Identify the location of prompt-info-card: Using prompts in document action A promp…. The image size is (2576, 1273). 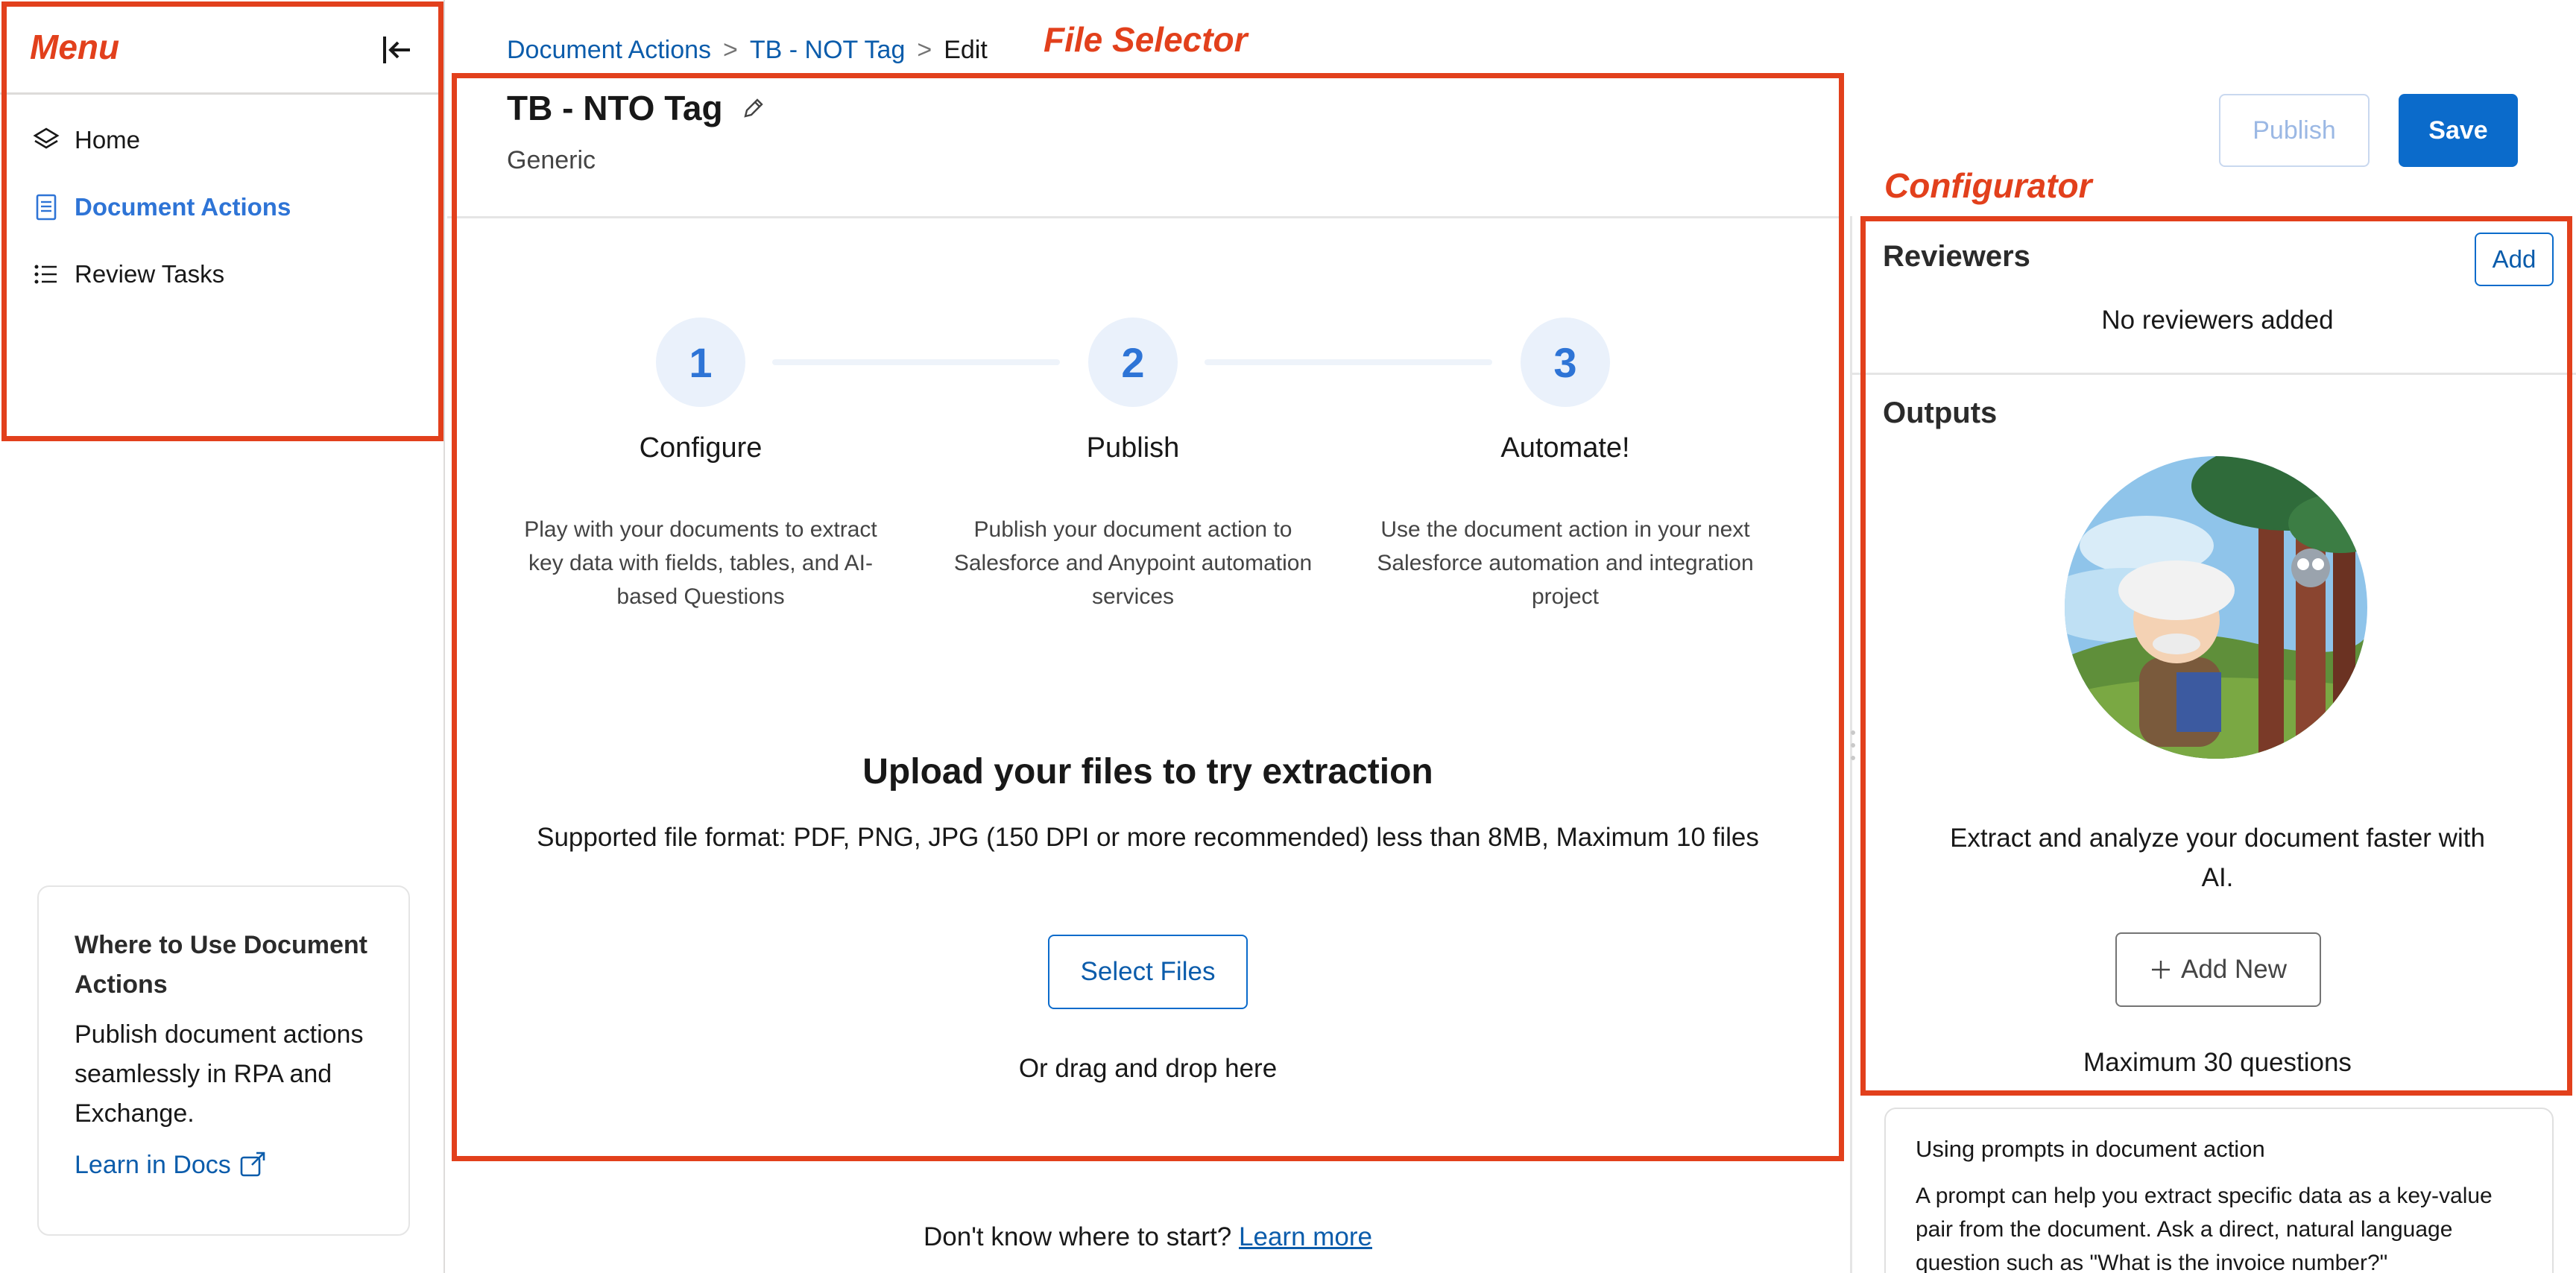
(2219, 1190).